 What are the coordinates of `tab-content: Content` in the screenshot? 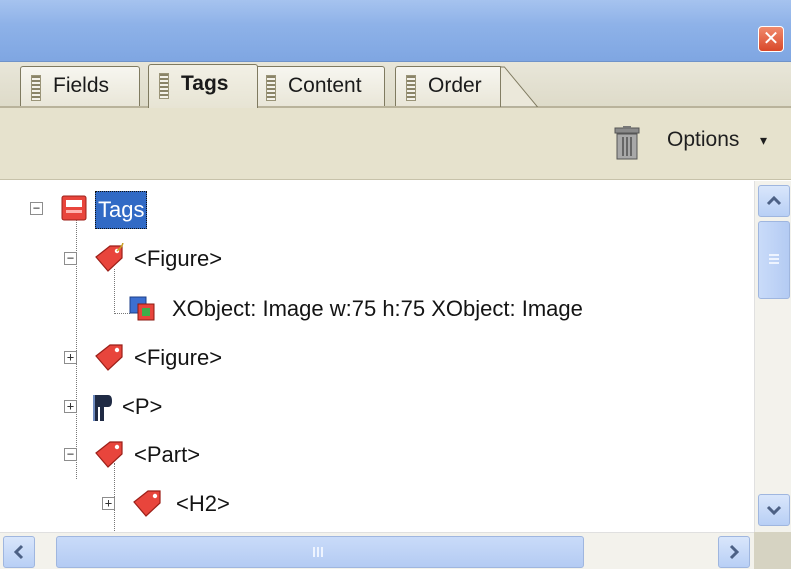 It's located at (320, 86).